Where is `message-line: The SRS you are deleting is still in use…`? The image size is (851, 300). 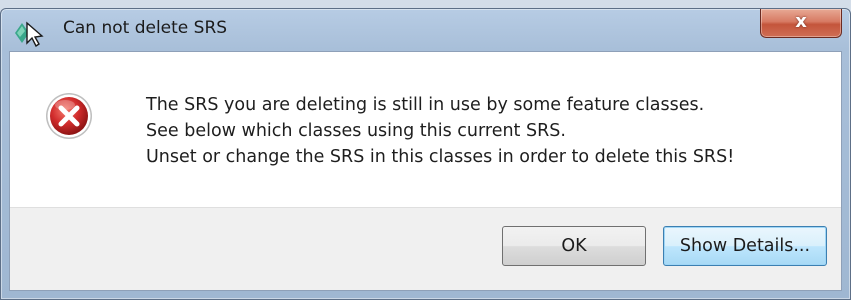 message-line: The SRS you are deleting is still in use… is located at coordinates (425, 105).